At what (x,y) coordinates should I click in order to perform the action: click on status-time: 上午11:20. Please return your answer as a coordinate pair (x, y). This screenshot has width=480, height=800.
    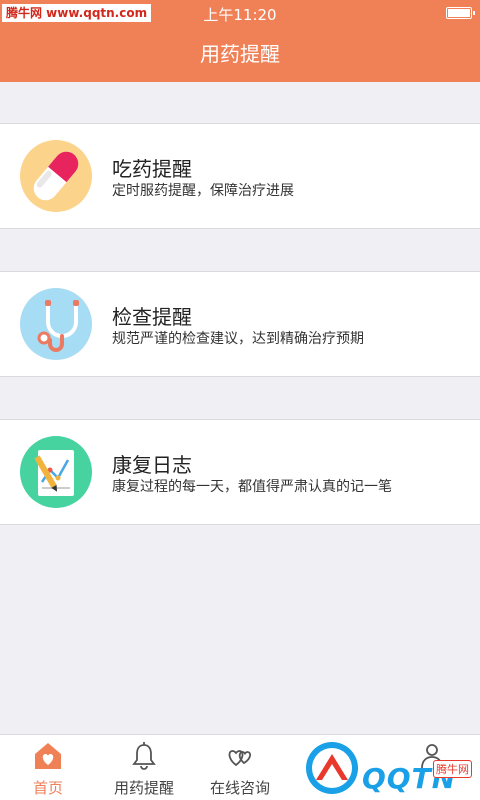
    Looking at the image, I should click on (240, 15).